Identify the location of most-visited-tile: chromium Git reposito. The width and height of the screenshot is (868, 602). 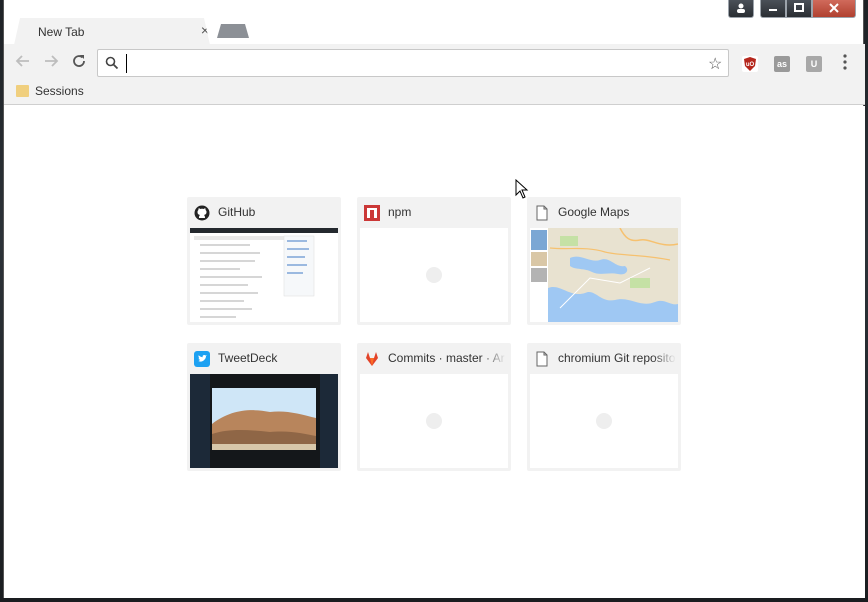
(604, 407).